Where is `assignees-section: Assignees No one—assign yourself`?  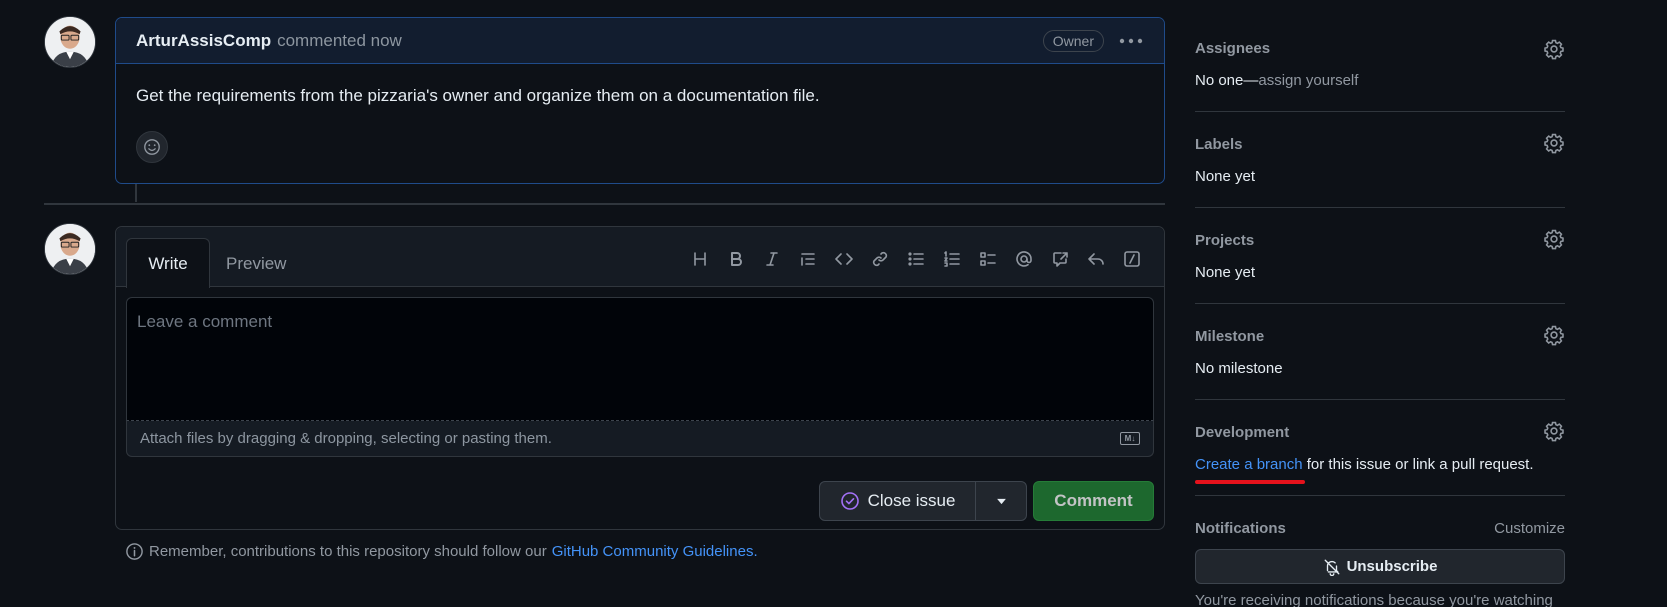
assignees-section: Assignees No one—assign yourself is located at coordinates (1380, 56).